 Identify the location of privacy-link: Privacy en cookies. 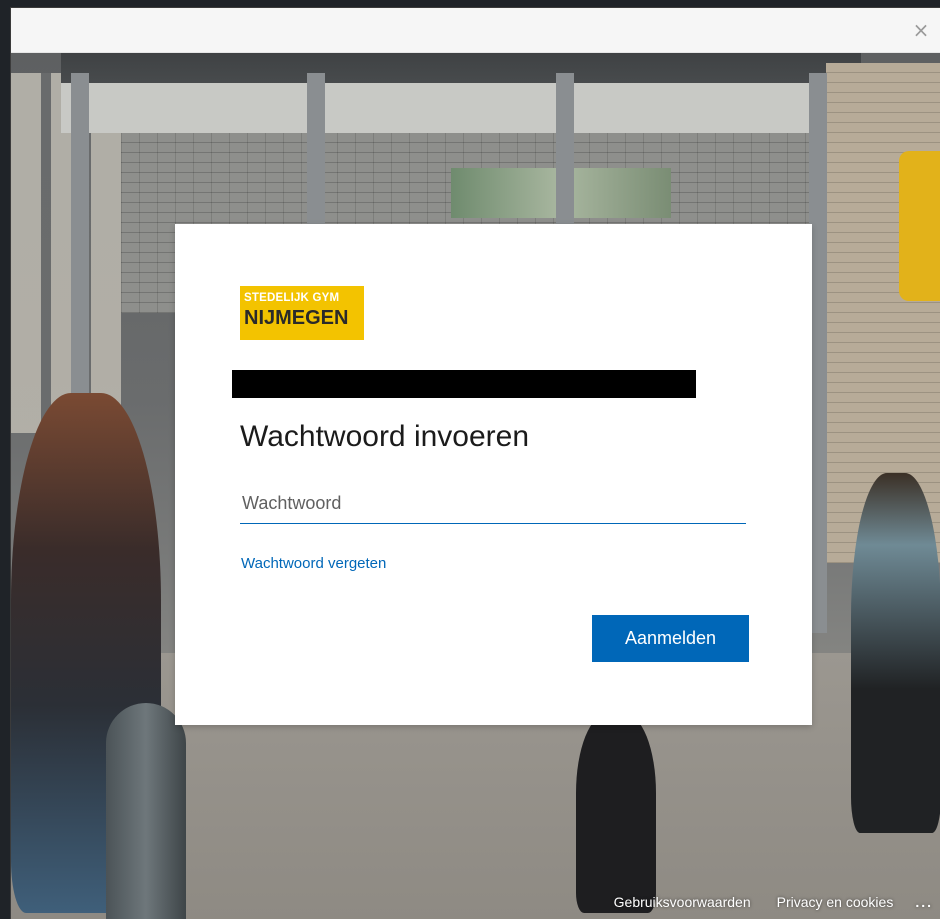
(835, 902).